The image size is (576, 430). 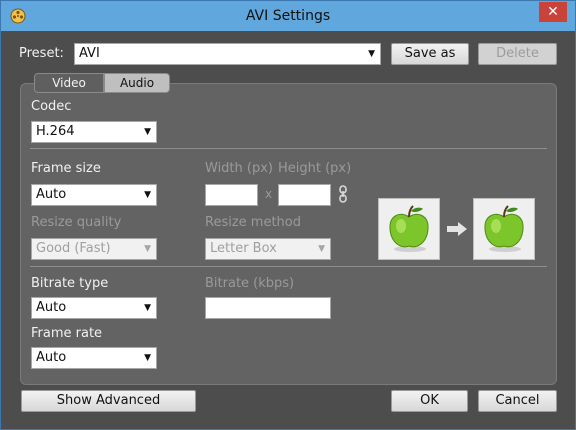 What do you see at coordinates (269, 194) in the screenshot?
I see `dimension-separator: x` at bounding box center [269, 194].